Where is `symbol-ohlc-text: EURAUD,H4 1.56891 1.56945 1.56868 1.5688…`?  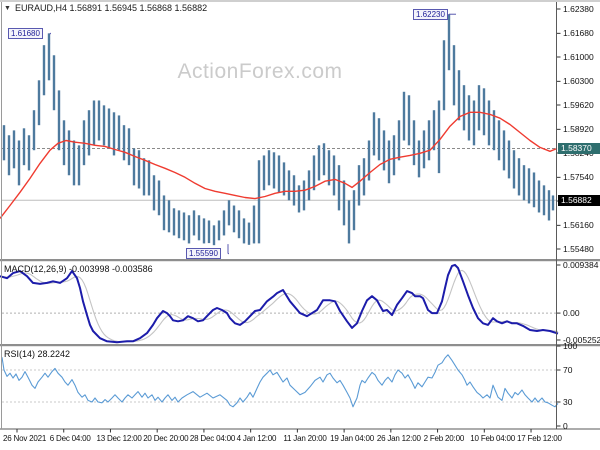 symbol-ohlc-text: EURAUD,H4 1.56891 1.56945 1.56868 1.5688… is located at coordinates (111, 8).